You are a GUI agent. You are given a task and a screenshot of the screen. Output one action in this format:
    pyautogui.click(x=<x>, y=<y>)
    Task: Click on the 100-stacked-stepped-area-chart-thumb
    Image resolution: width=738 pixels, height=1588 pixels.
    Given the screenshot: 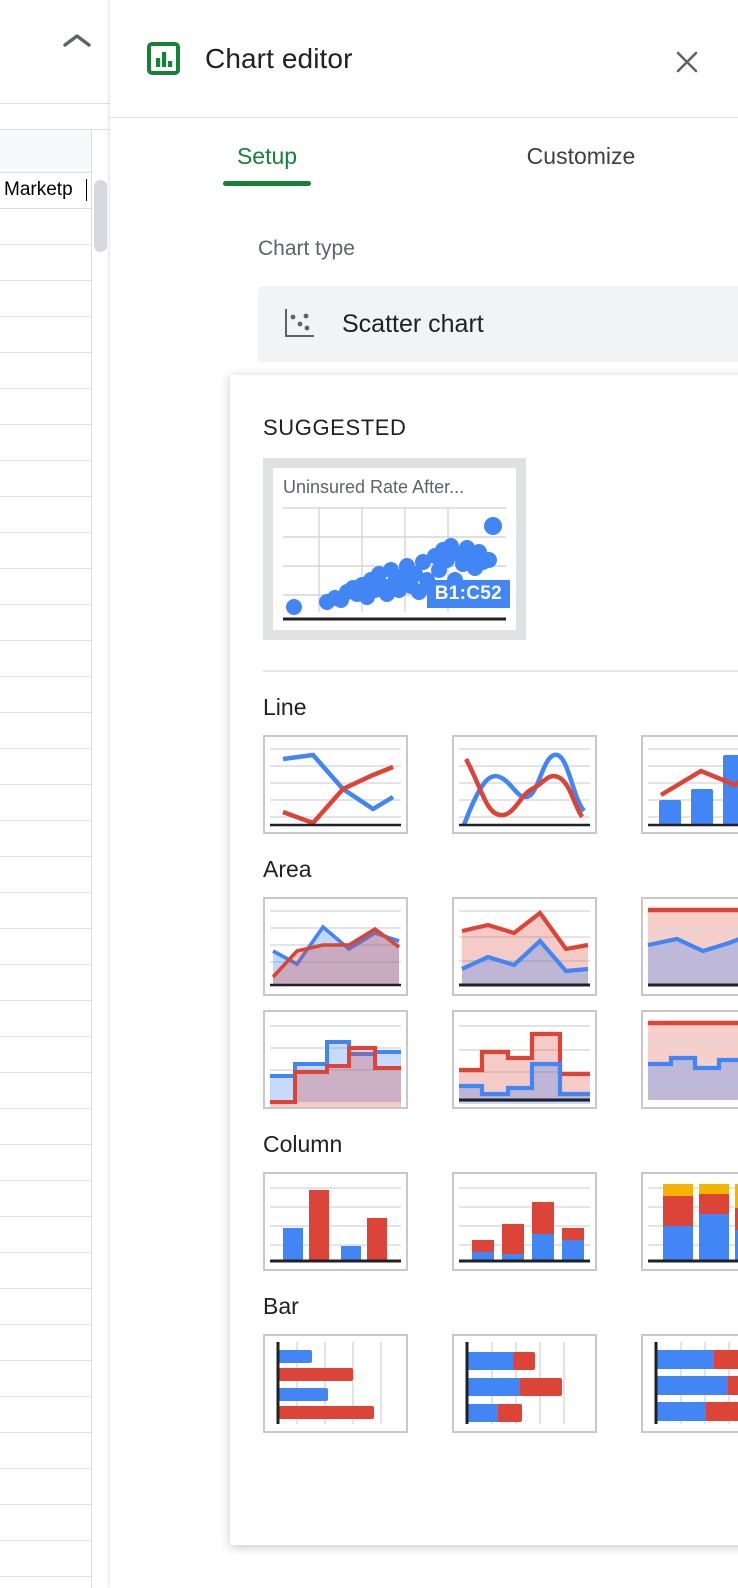 What is the action you would take?
    pyautogui.click(x=689, y=1059)
    